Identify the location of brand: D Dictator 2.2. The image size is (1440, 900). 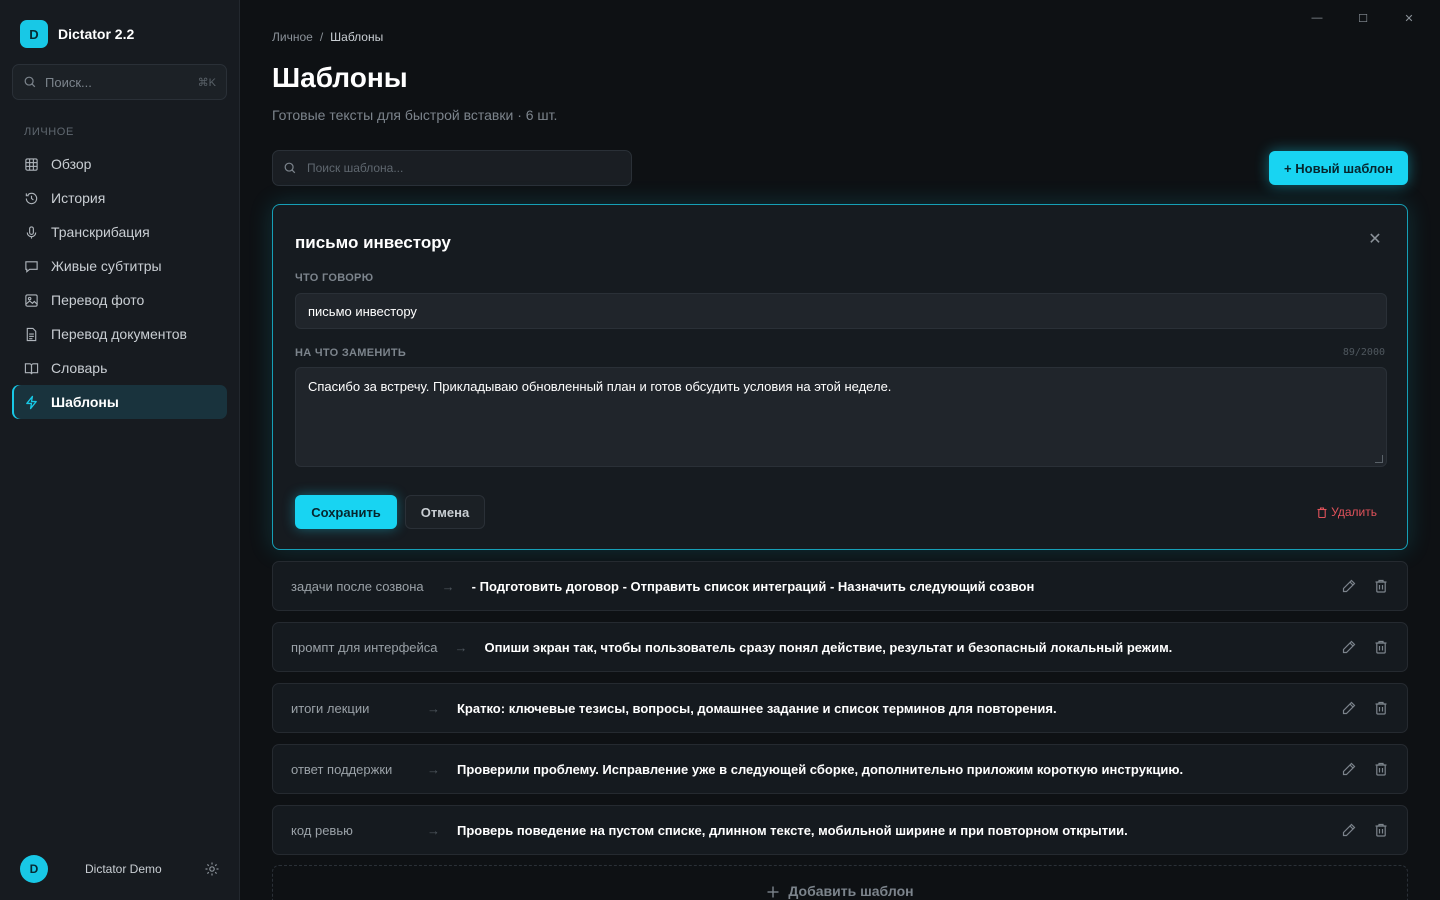
(77, 34).